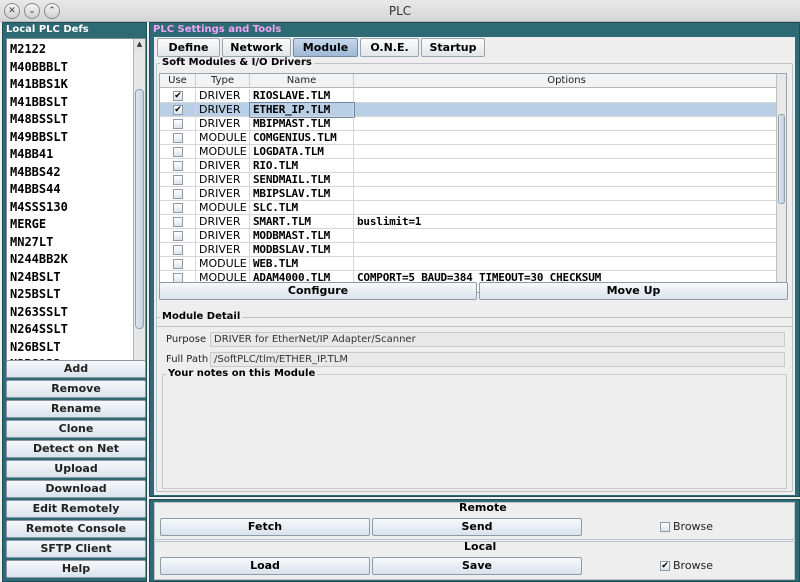 The image size is (800, 582). Describe the element at coordinates (453, 47) in the screenshot. I see `tab-startup: Startup` at that location.